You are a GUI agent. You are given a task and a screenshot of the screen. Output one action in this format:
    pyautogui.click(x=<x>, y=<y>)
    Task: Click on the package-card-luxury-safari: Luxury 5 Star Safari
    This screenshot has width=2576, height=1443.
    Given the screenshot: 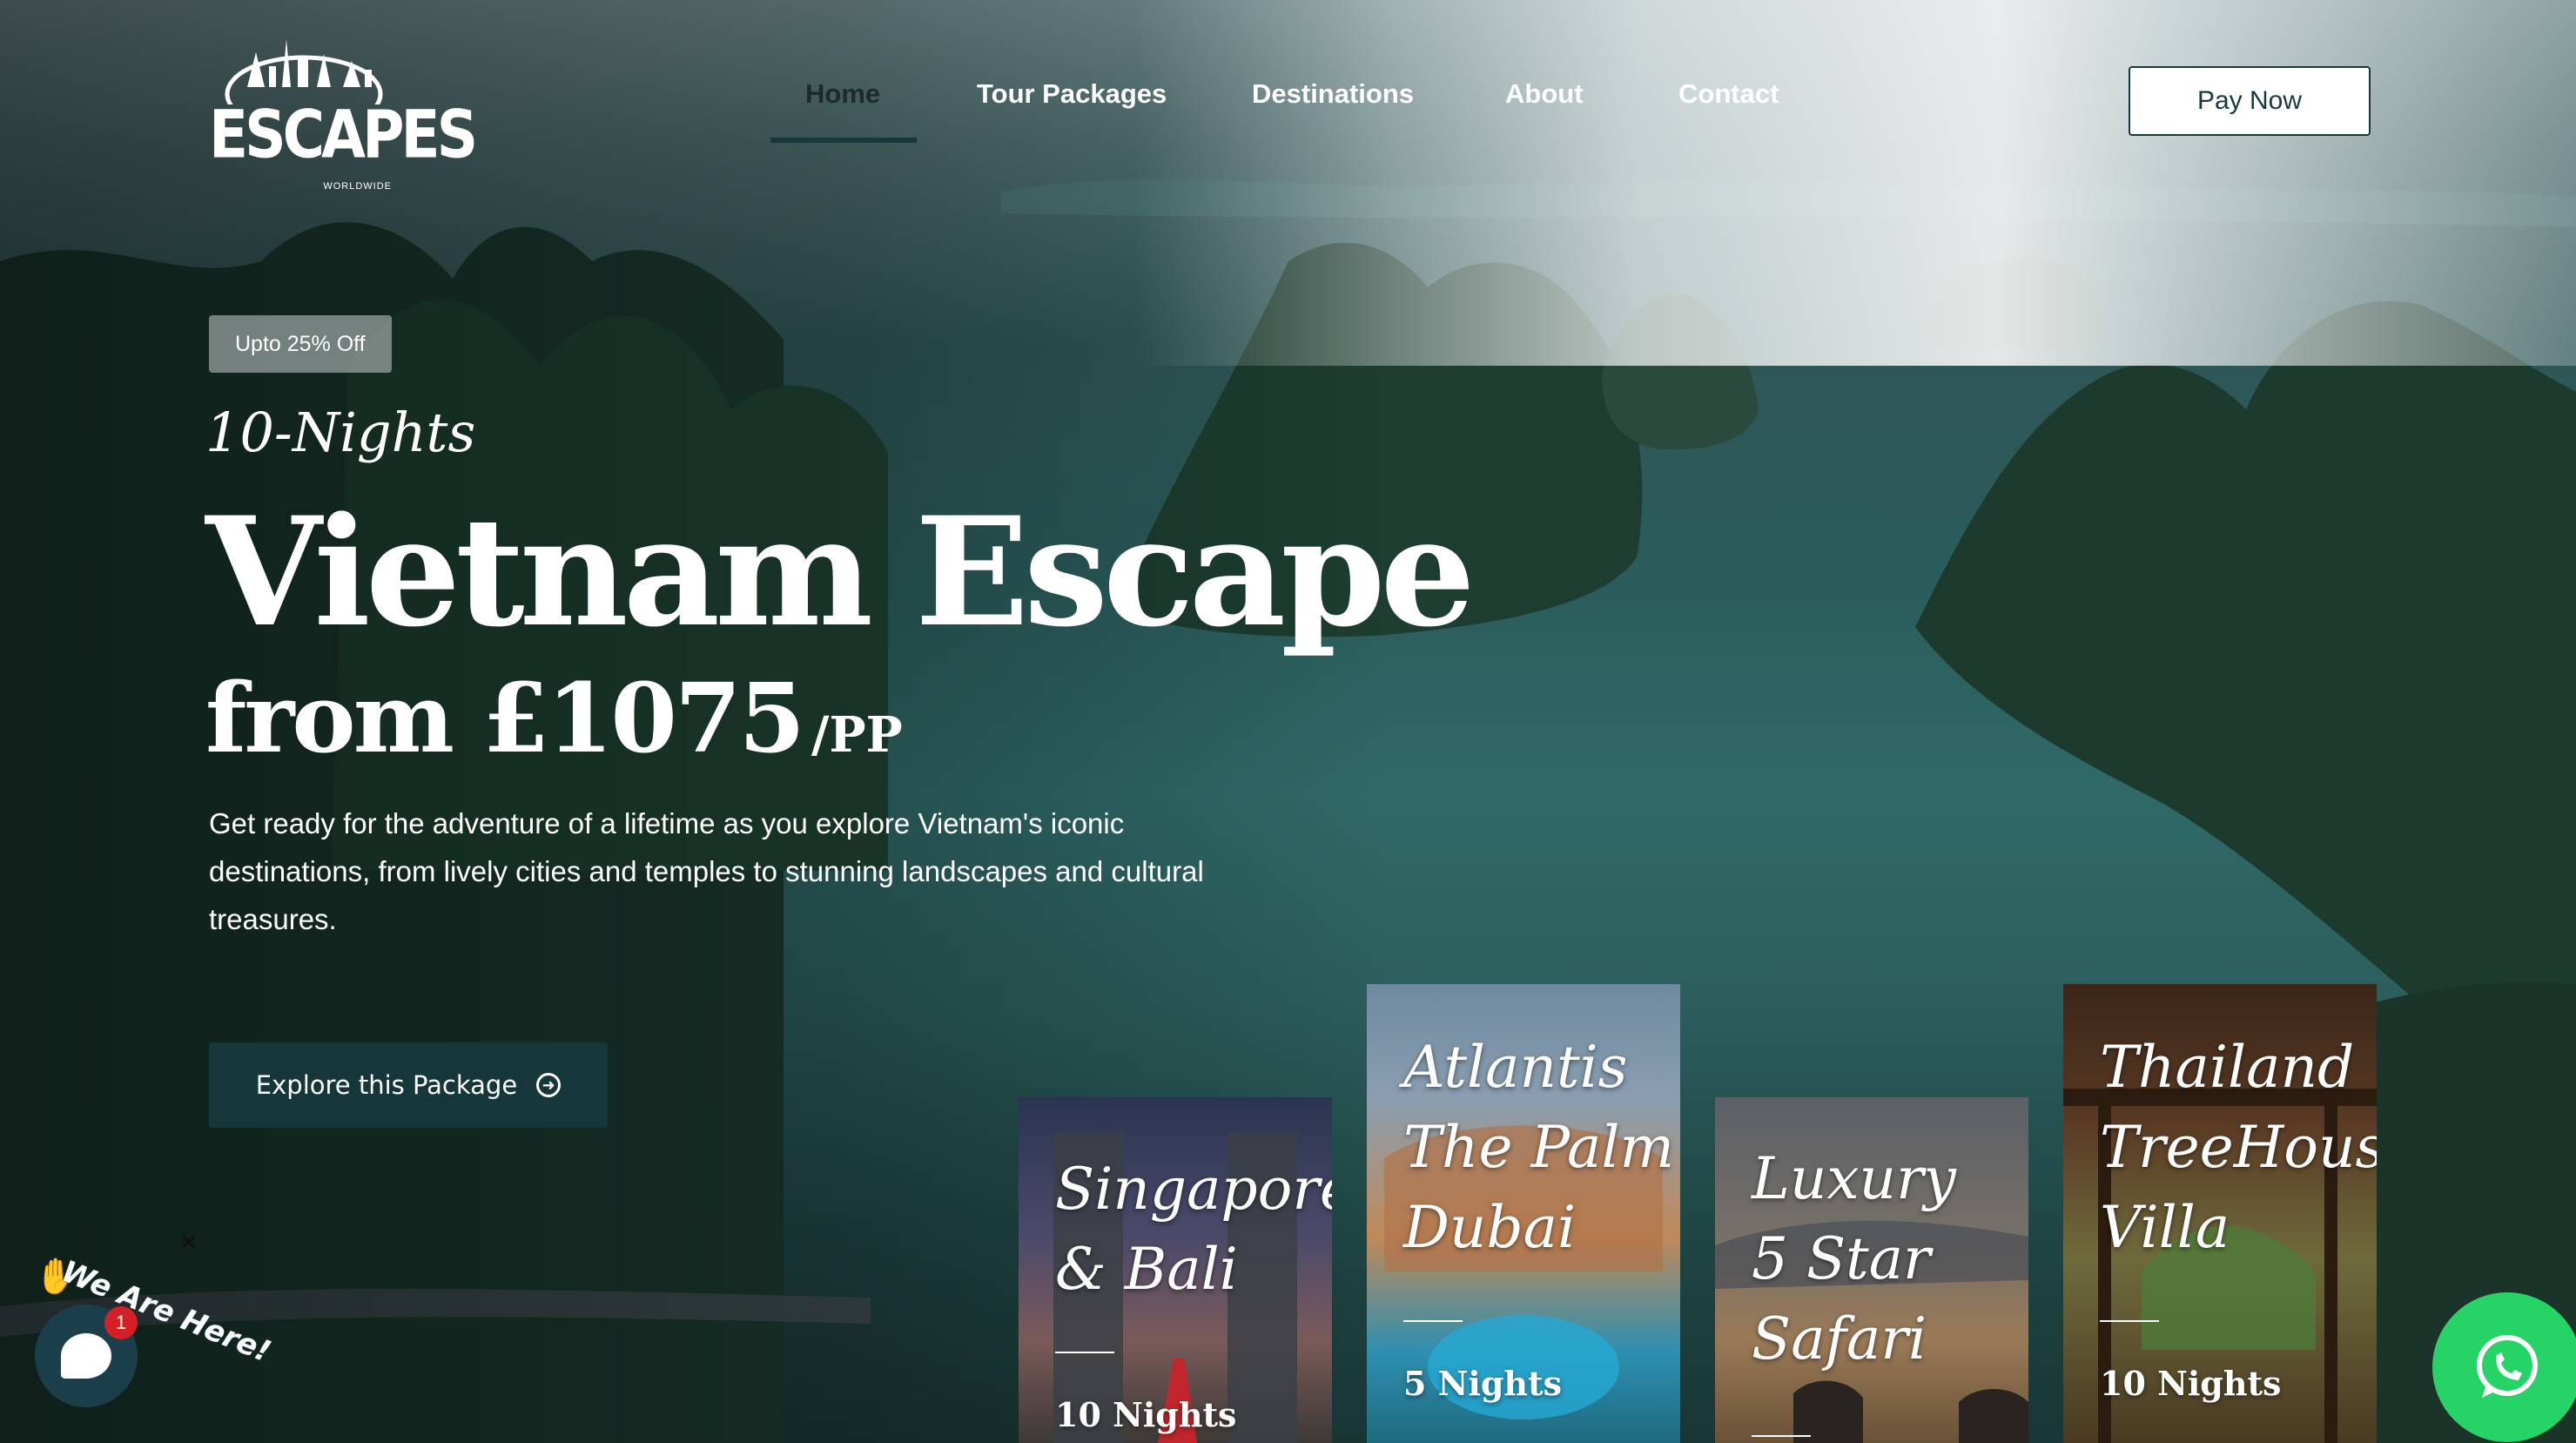 What is the action you would take?
    pyautogui.click(x=1871, y=1270)
    